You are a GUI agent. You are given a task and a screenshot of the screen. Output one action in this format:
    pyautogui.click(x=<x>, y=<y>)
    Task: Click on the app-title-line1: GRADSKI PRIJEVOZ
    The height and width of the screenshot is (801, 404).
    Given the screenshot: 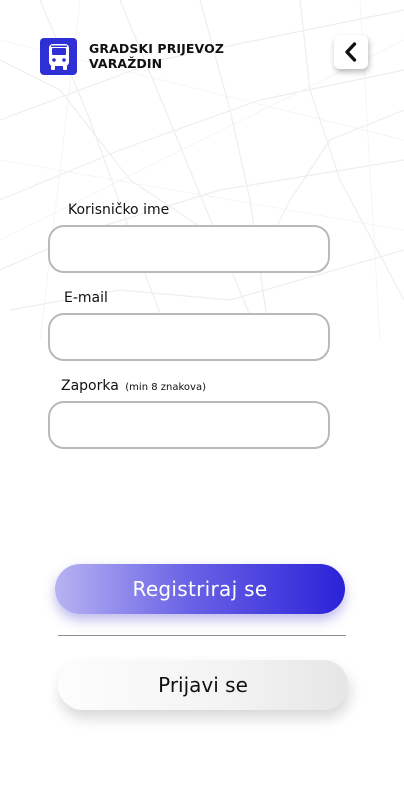 What is the action you would take?
    pyautogui.click(x=156, y=48)
    